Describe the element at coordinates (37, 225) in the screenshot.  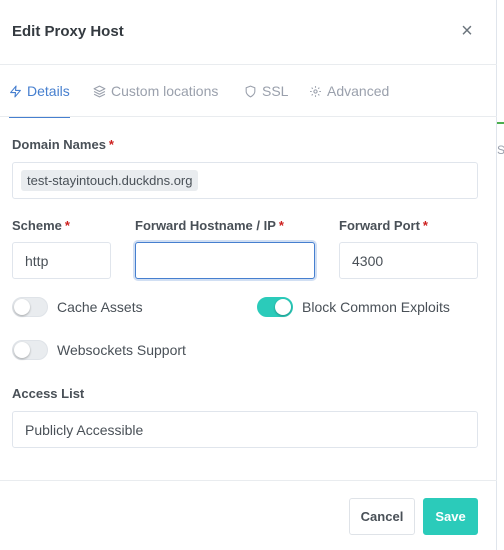
I see `scheme-label-text: Scheme` at that location.